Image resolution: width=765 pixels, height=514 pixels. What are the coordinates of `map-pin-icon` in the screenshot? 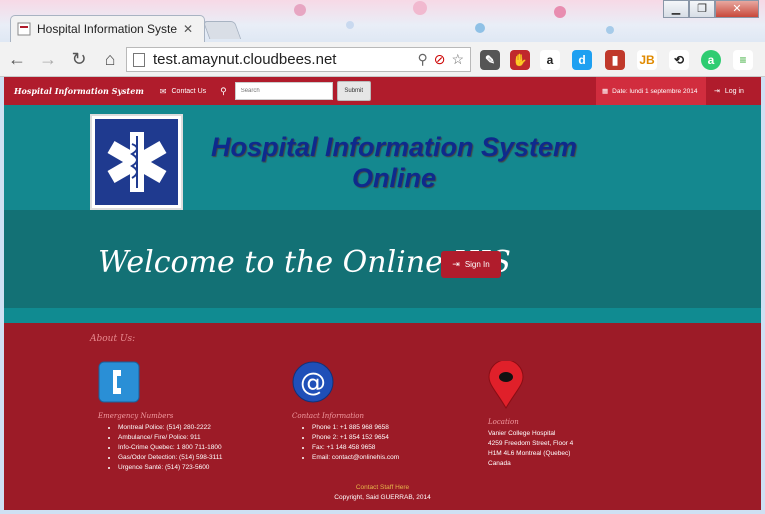 It's located at (506, 384).